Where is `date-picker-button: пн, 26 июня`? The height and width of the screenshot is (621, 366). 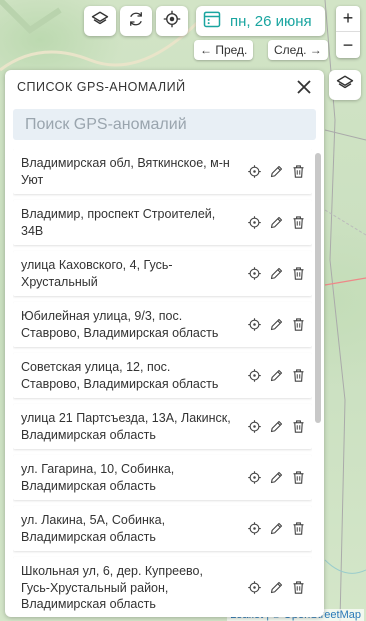
date-picker-button: пн, 26 июня is located at coordinates (260, 21).